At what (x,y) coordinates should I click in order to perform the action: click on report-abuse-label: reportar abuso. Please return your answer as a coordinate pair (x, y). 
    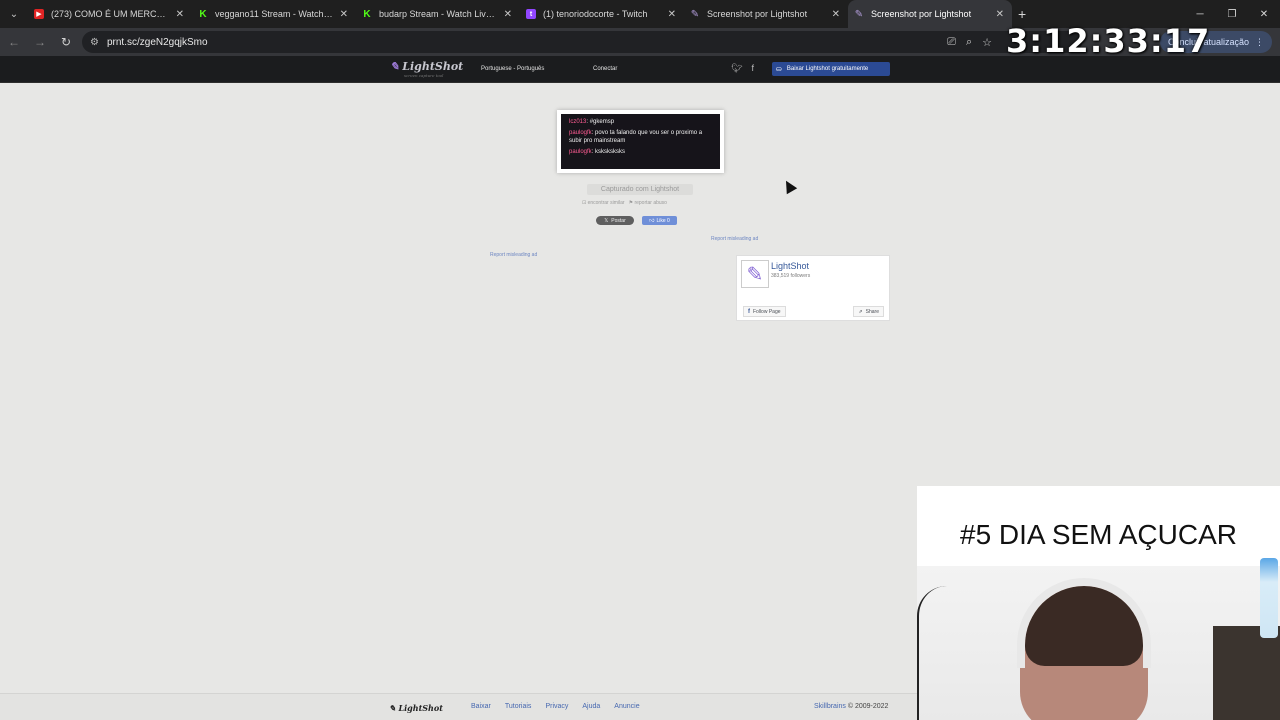
    Looking at the image, I should click on (650, 203).